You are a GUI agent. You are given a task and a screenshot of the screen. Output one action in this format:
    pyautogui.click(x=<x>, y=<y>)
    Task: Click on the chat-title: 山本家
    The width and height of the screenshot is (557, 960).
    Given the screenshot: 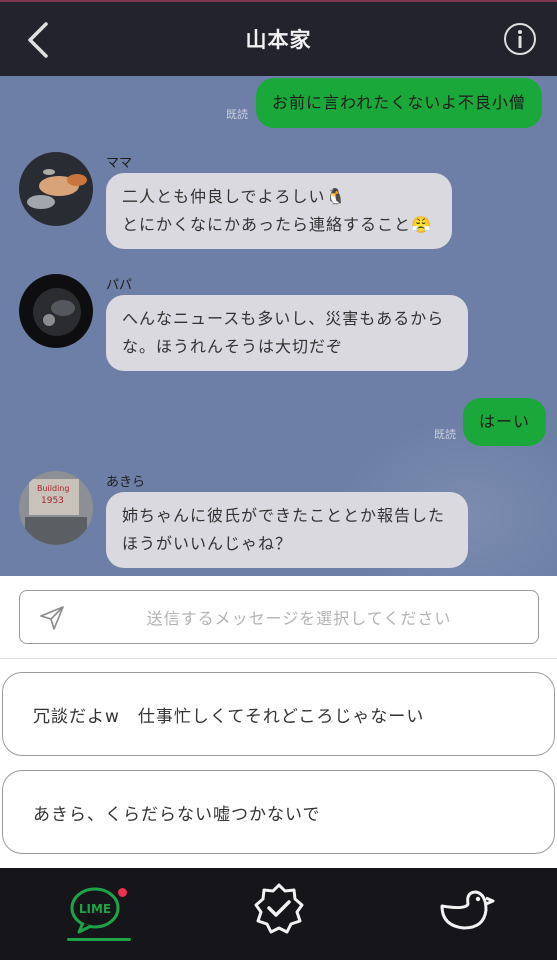 What is the action you would take?
    pyautogui.click(x=278, y=40)
    